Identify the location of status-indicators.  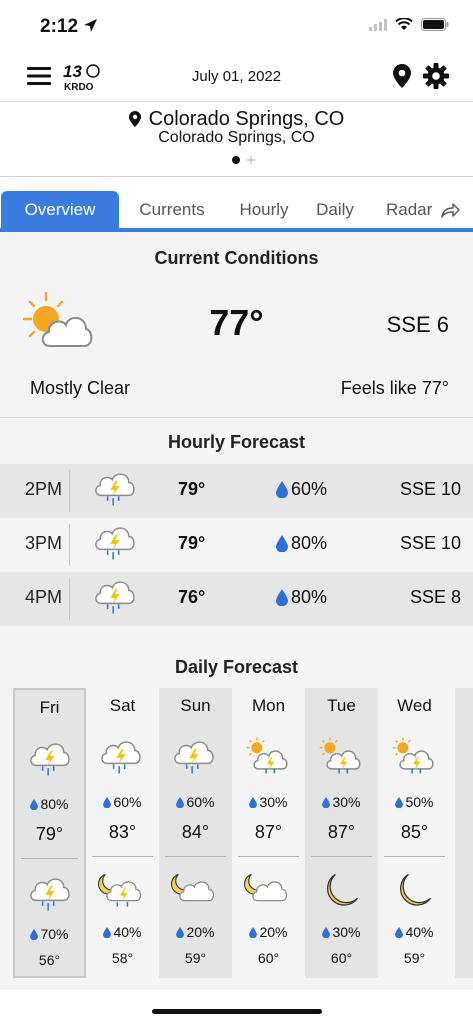
(409, 24).